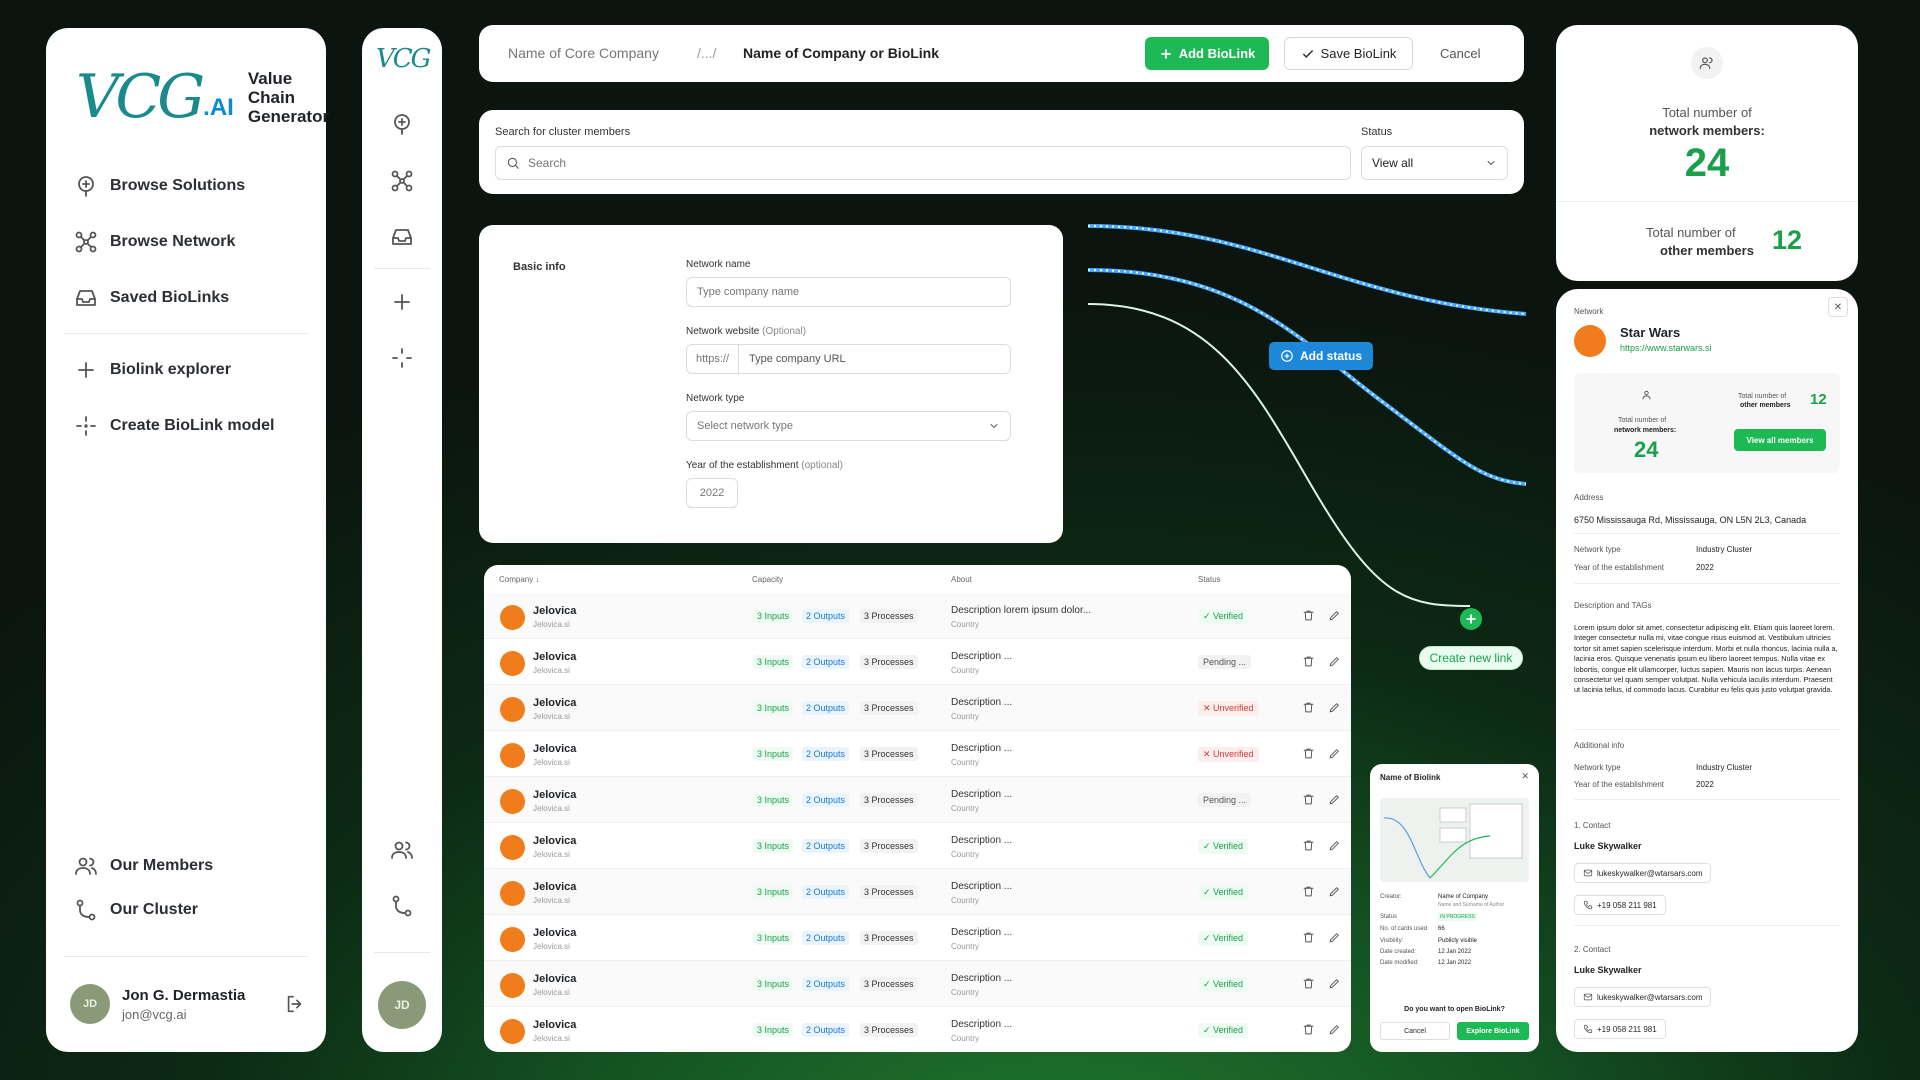 Image resolution: width=1920 pixels, height=1080 pixels. Describe the element at coordinates (1454, 840) in the screenshot. I see `biolink-thumbnail` at that location.